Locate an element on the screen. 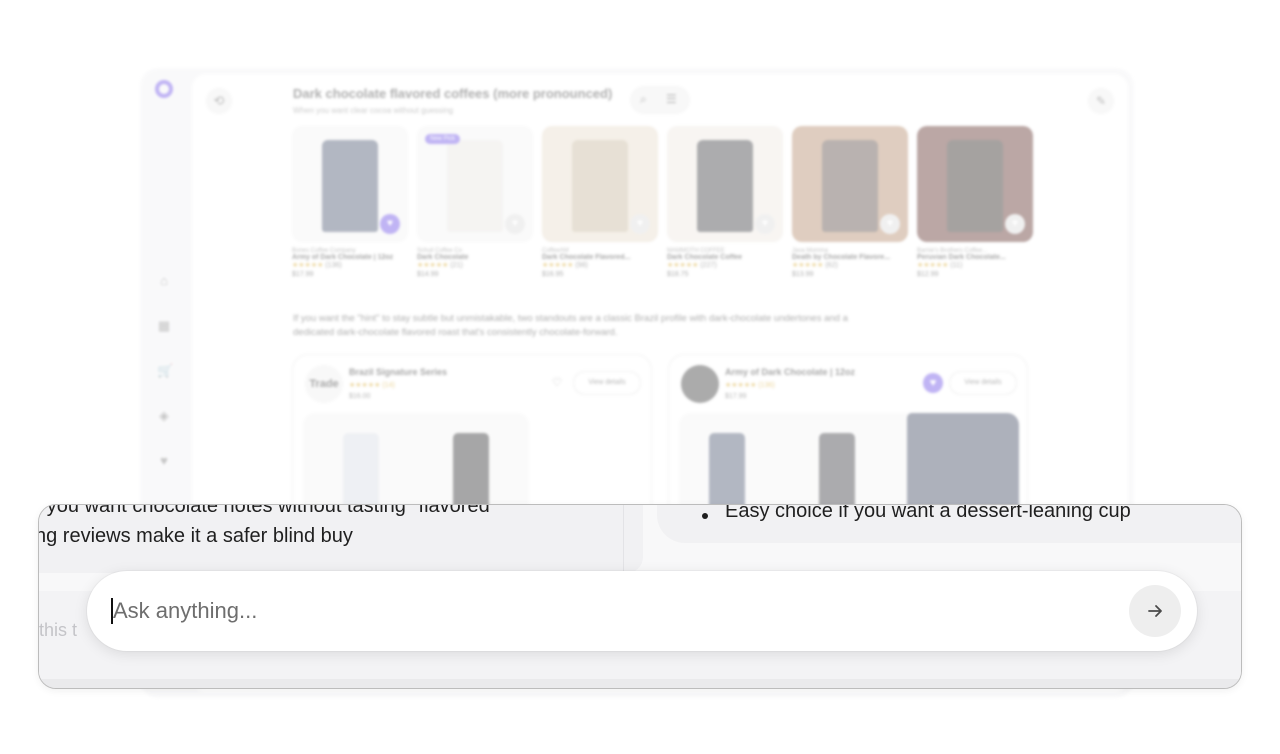 The width and height of the screenshot is (1280, 754). product-rating: ★★★★★ (227) is located at coordinates (692, 265).